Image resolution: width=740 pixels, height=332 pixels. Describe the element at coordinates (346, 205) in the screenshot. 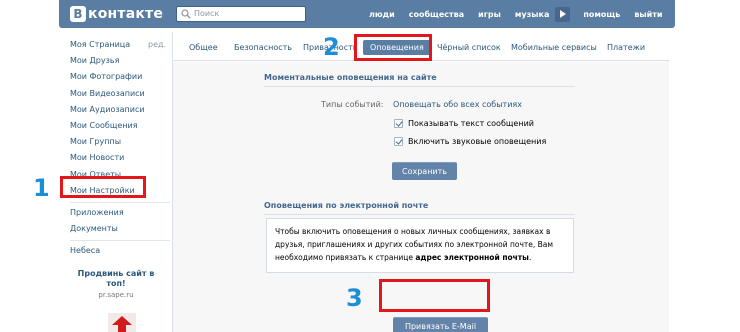

I see `email-section-title: Оповещения по электронной почте` at that location.